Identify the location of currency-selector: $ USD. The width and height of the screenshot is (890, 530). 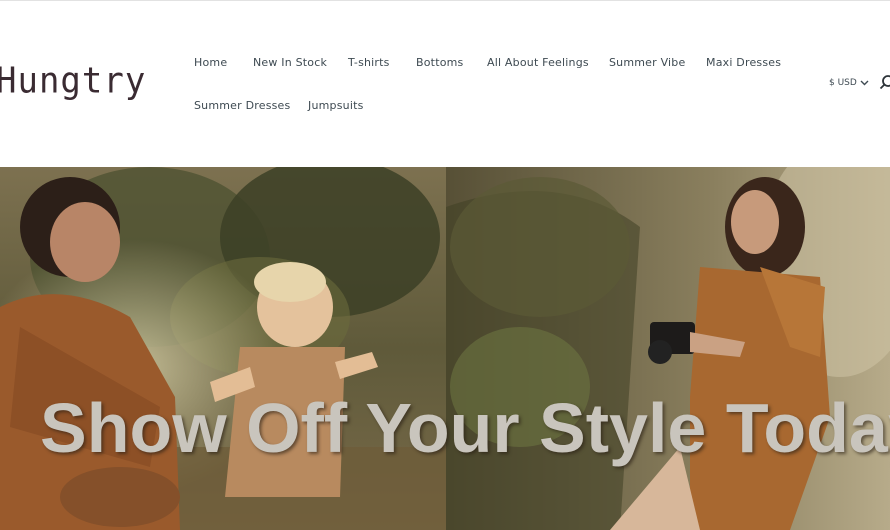
(849, 83).